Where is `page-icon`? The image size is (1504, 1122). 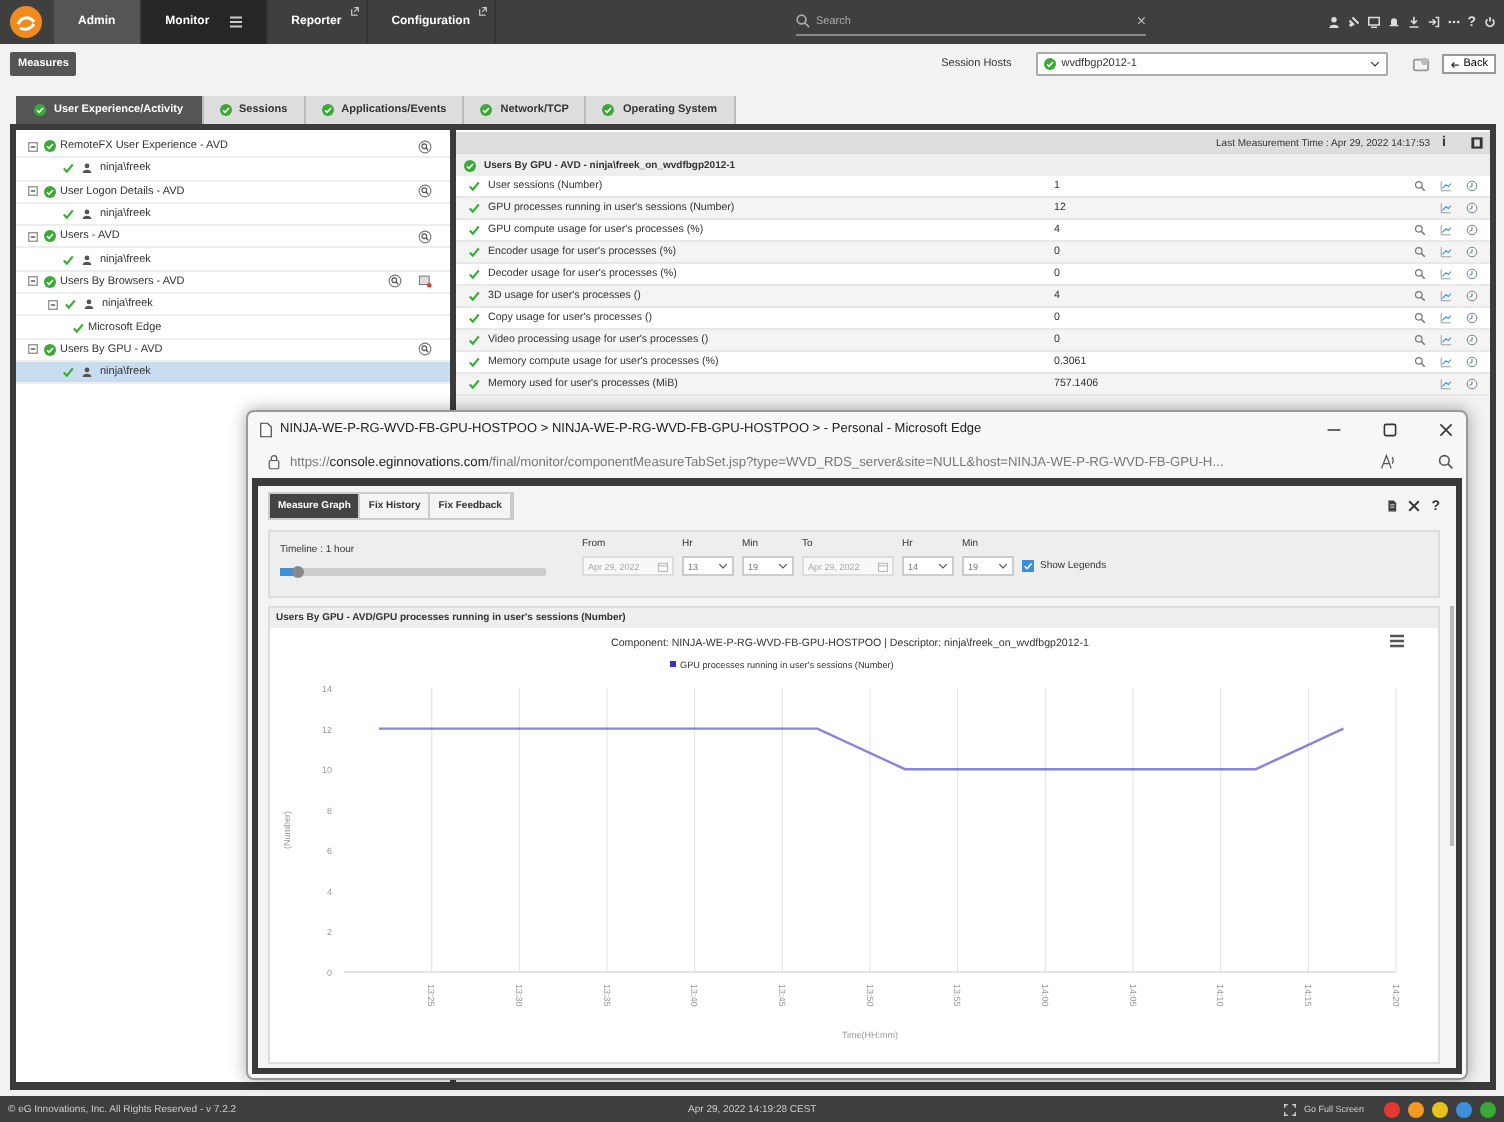 page-icon is located at coordinates (266, 429).